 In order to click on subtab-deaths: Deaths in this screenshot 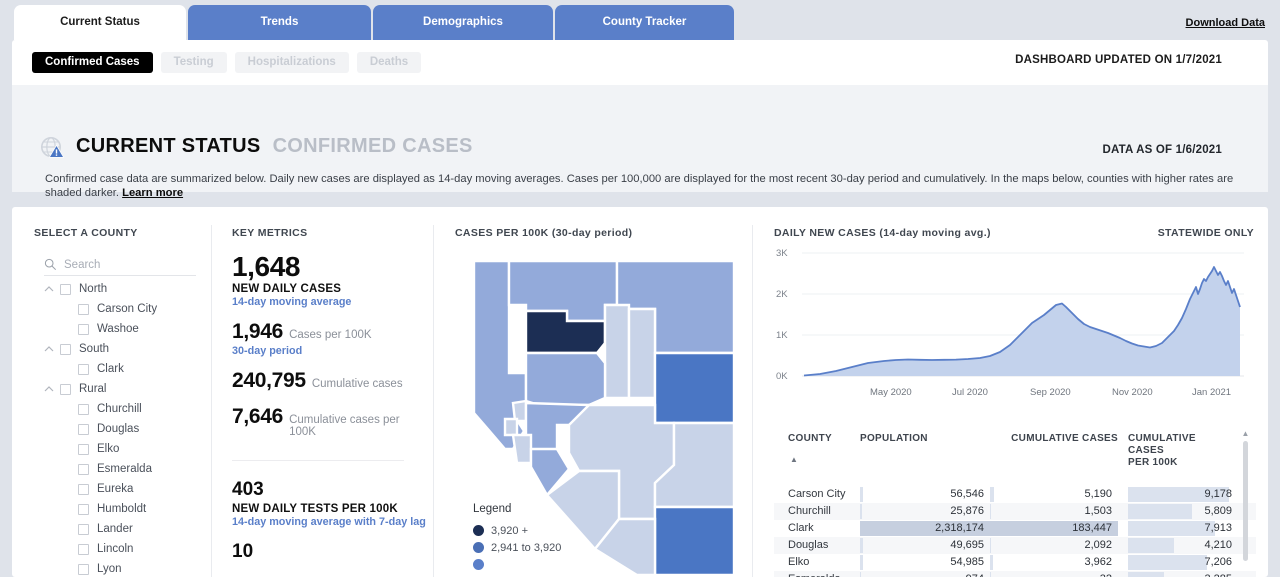, I will do `click(389, 62)`.